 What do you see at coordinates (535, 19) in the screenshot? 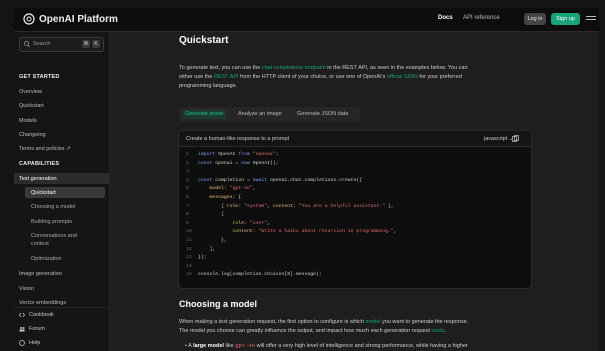
I see `login-button: Log in` at bounding box center [535, 19].